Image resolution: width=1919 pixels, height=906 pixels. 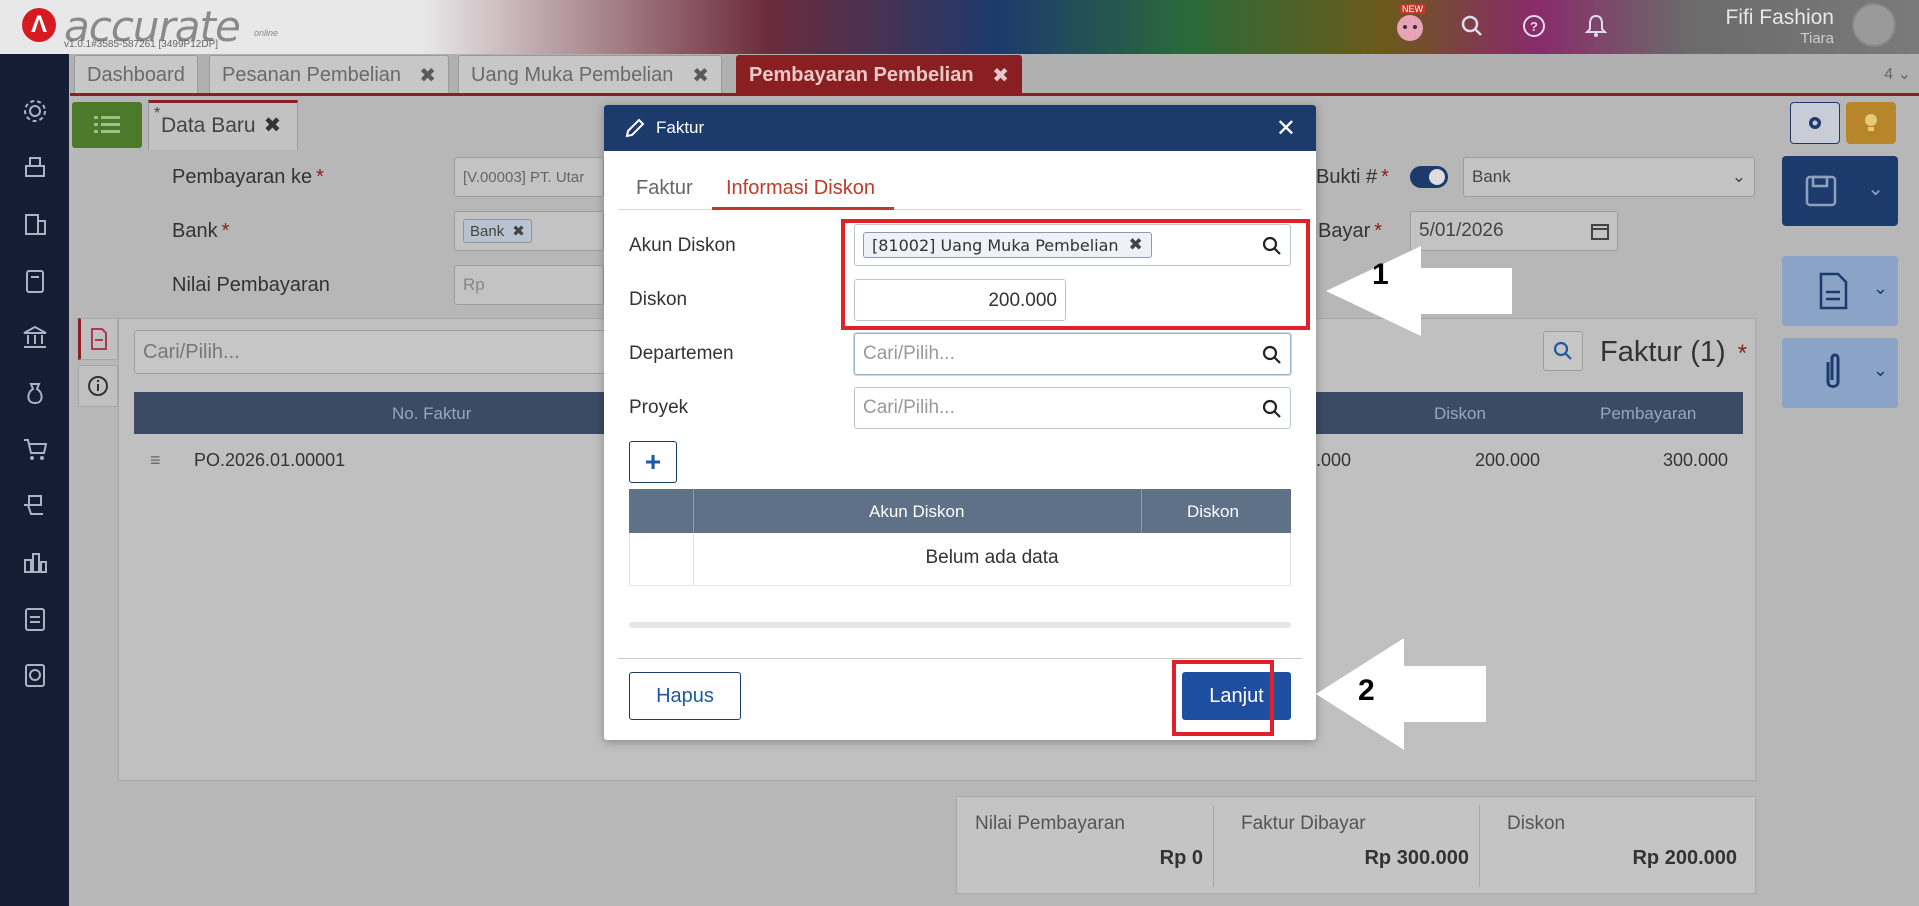 I want to click on row-pembayaran: 300.000, so click(x=1696, y=460).